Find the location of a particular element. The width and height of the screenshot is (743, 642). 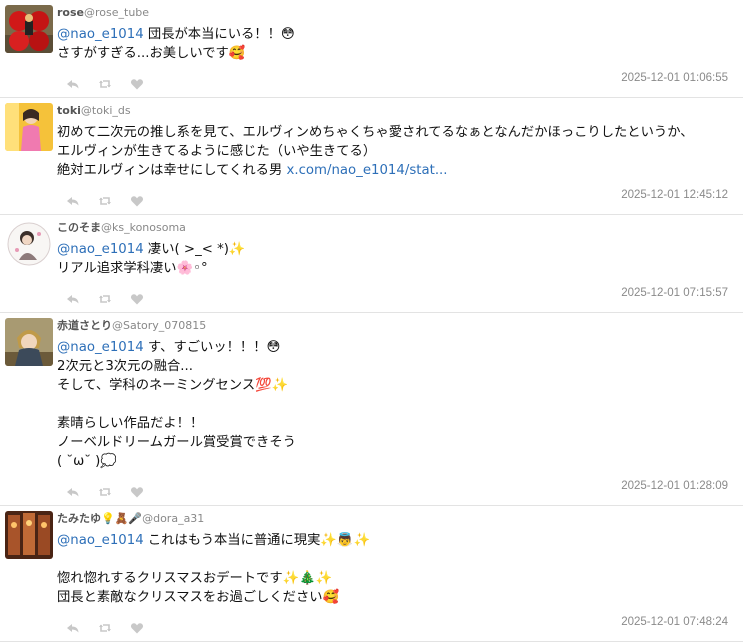

timestamp: 2025-12-01 07:15:57 is located at coordinates (674, 293).